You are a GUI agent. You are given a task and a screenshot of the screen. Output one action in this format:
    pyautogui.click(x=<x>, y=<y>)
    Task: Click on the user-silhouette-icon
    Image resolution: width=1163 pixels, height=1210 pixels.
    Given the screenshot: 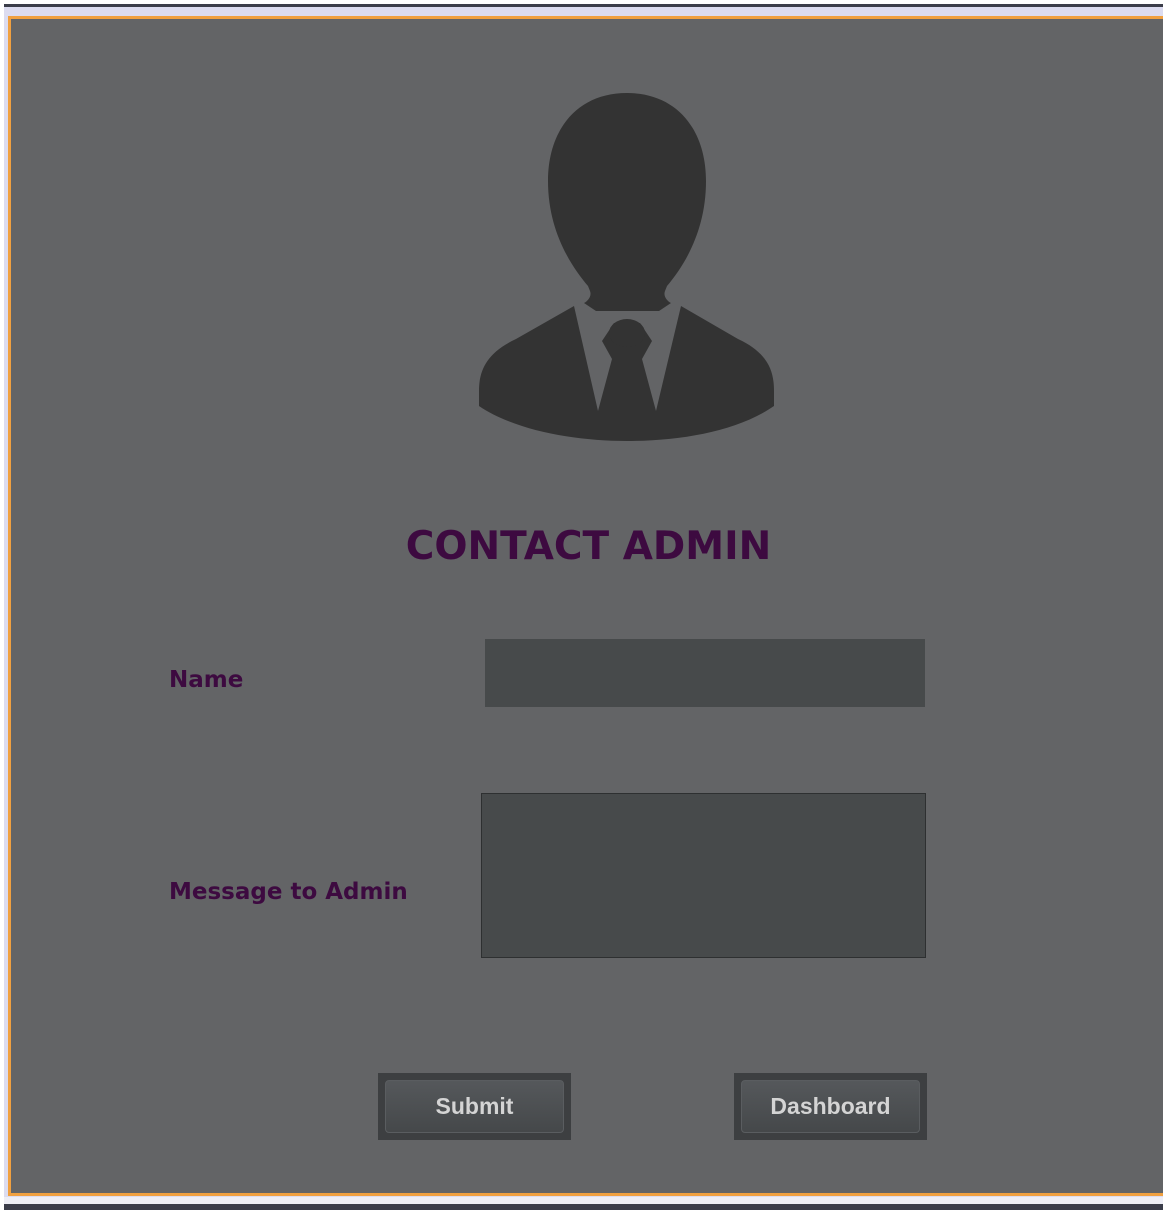 What is the action you would take?
    pyautogui.click(x=626, y=267)
    